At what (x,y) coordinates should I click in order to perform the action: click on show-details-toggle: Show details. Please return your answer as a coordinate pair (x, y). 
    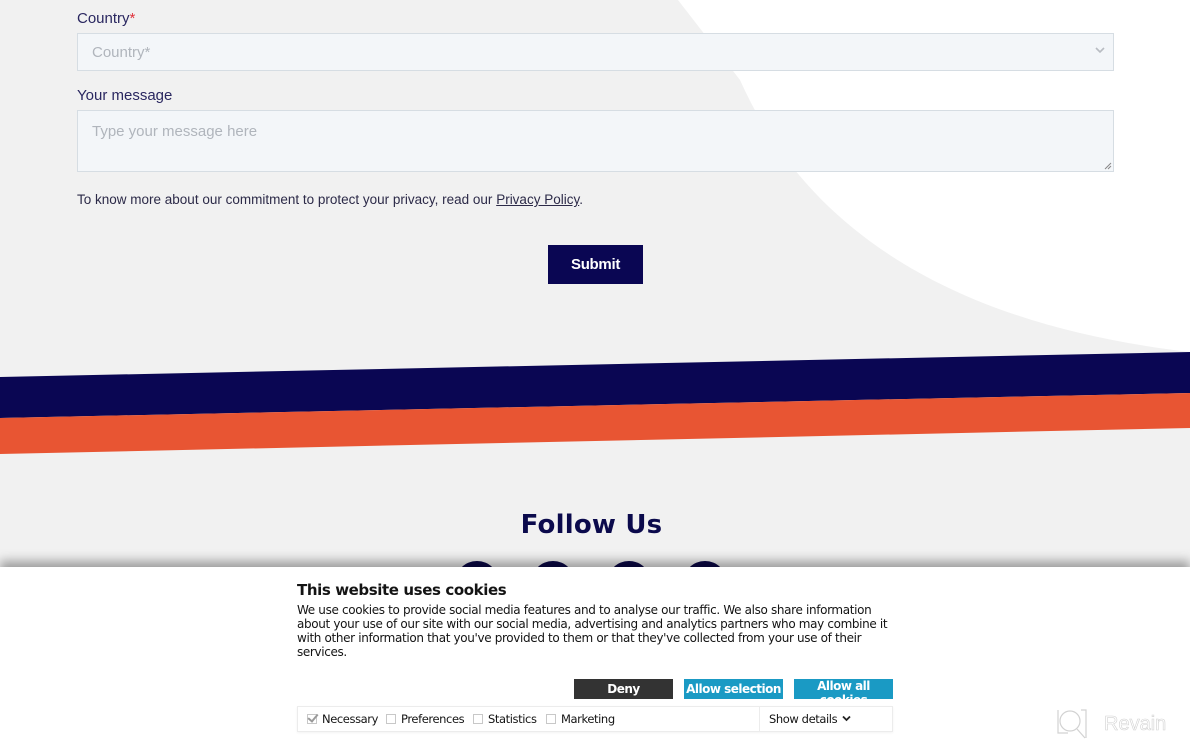
    Looking at the image, I should click on (826, 719).